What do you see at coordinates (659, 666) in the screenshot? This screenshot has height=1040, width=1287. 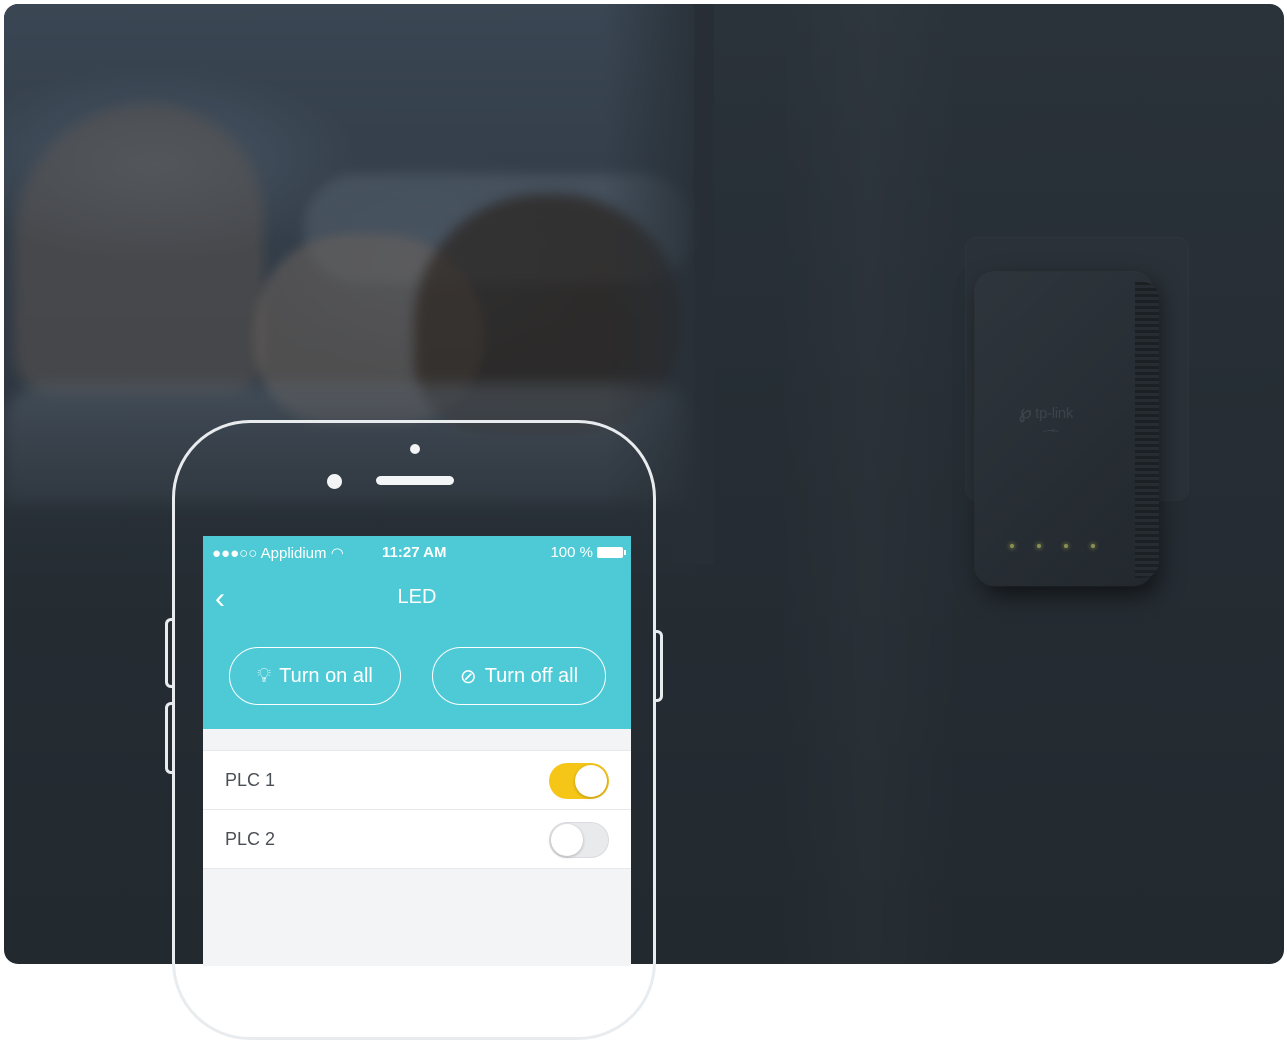 I see `power-button` at bounding box center [659, 666].